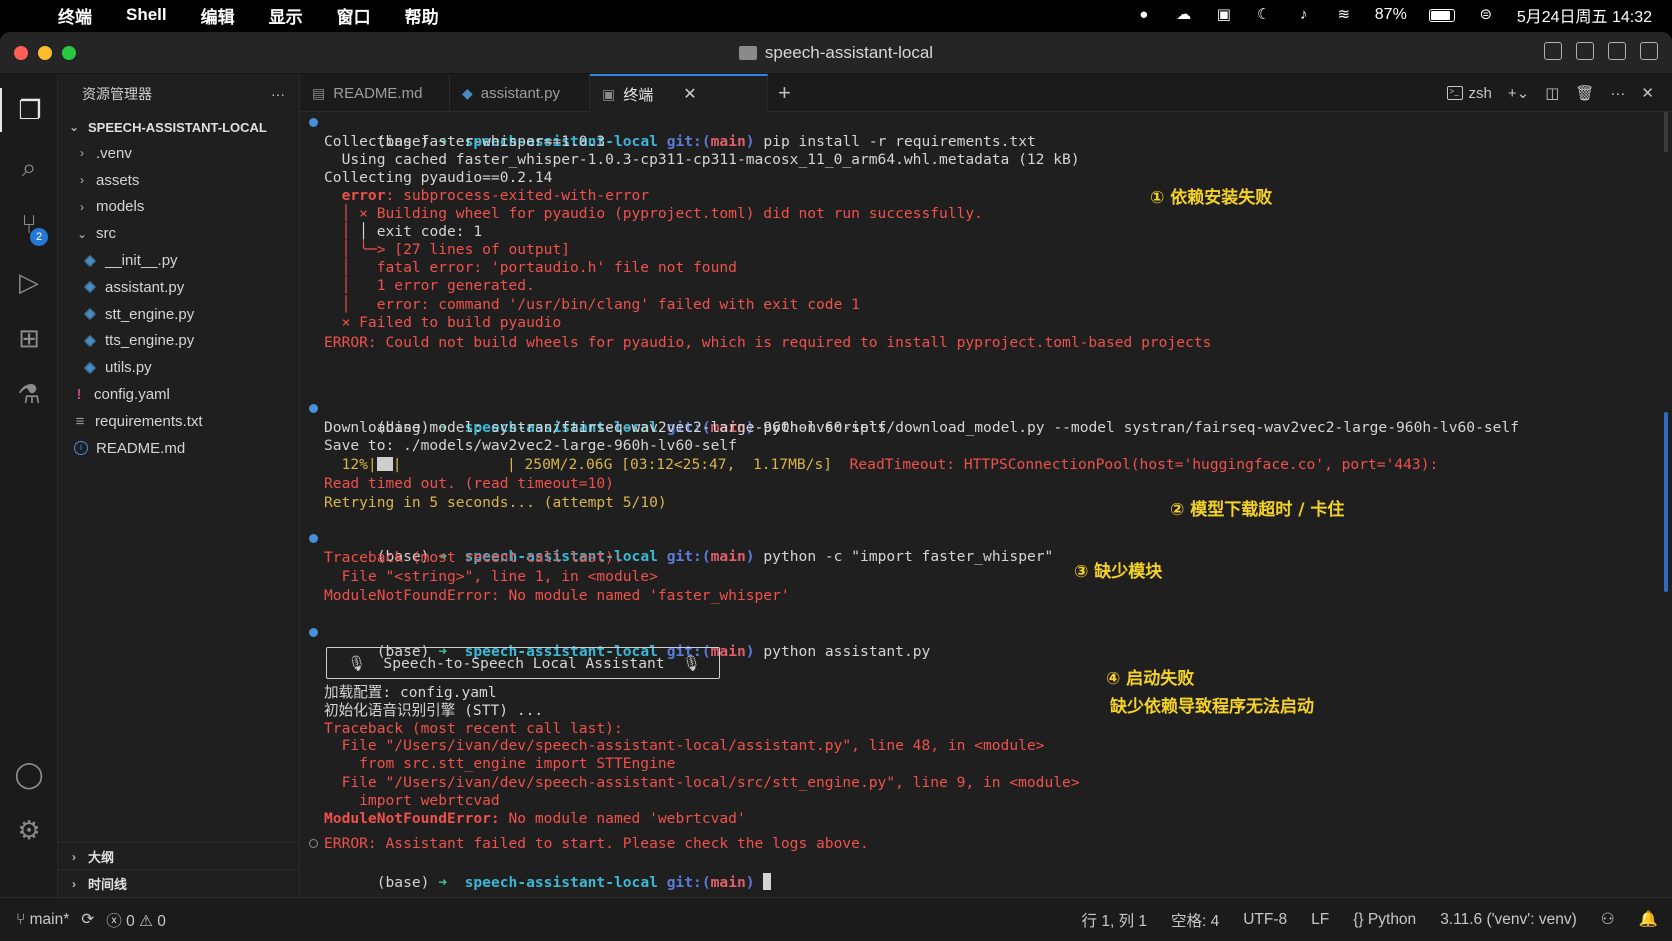 The image size is (1672, 941). Describe the element at coordinates (621, 464) in the screenshot. I see `progress-stats: | | 250M/2.06G [03:12<25:47, 1.17MB/s]` at that location.